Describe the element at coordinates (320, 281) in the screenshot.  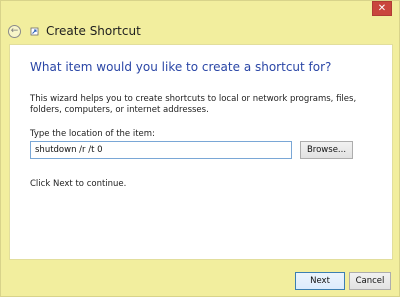
I see `next-button: Next` at that location.